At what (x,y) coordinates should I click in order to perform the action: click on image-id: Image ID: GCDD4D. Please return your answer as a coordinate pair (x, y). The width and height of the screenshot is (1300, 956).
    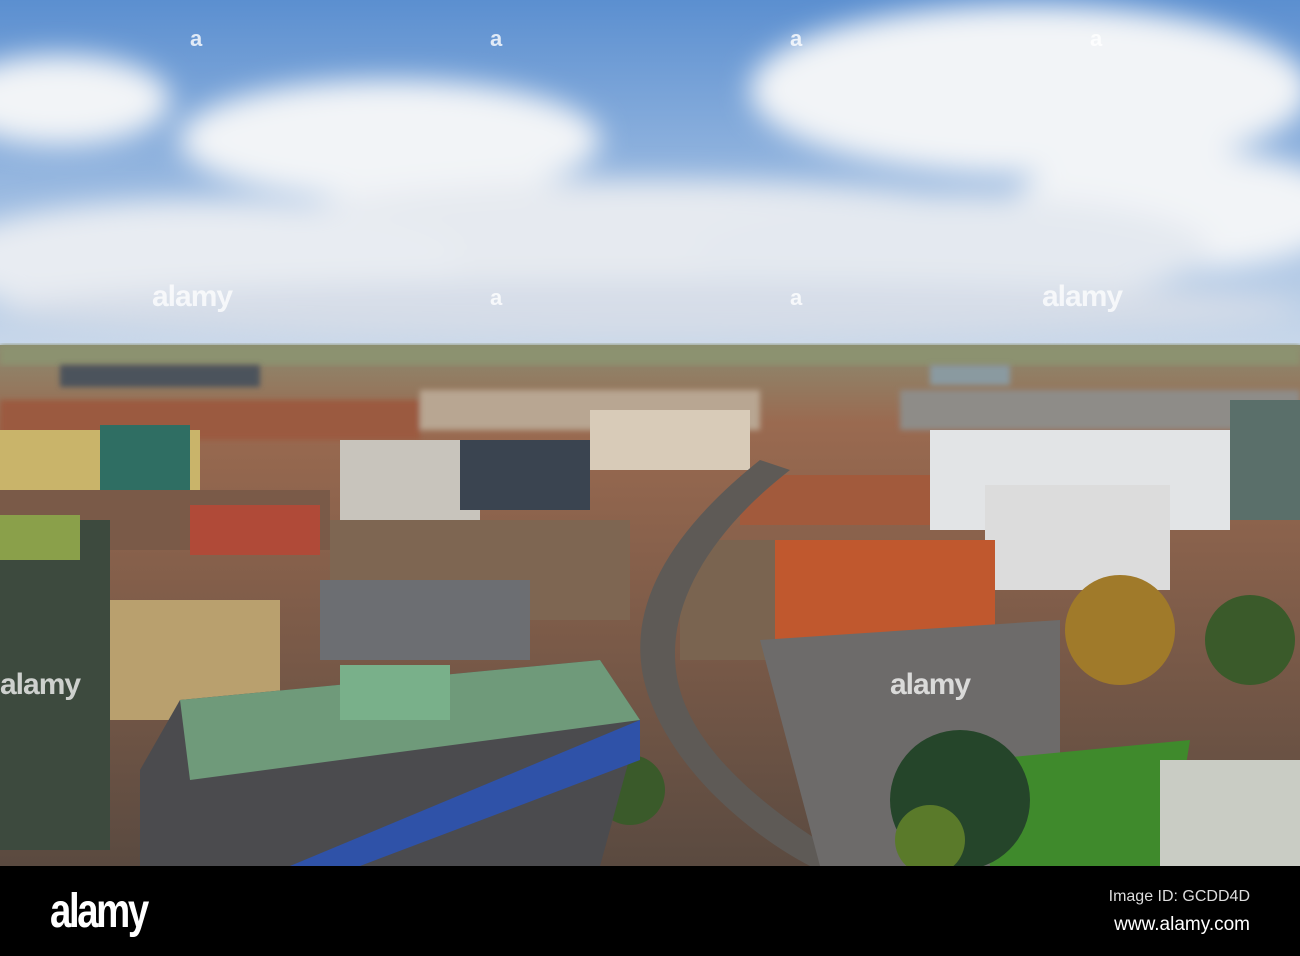
    Looking at the image, I should click on (1179, 896).